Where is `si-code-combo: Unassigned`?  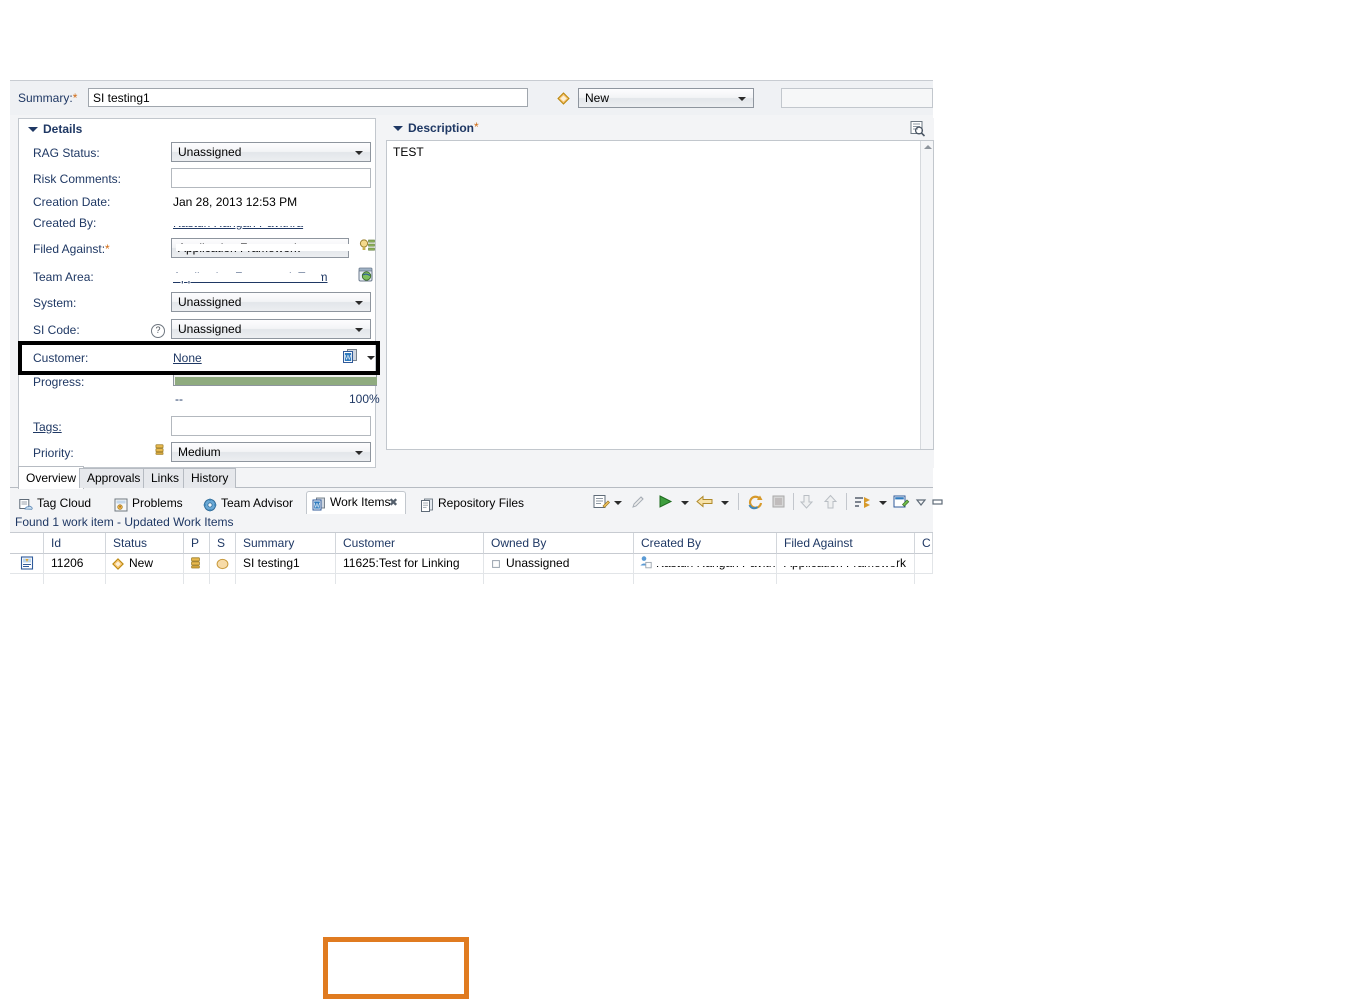
si-code-combo: Unassigned is located at coordinates (271, 329).